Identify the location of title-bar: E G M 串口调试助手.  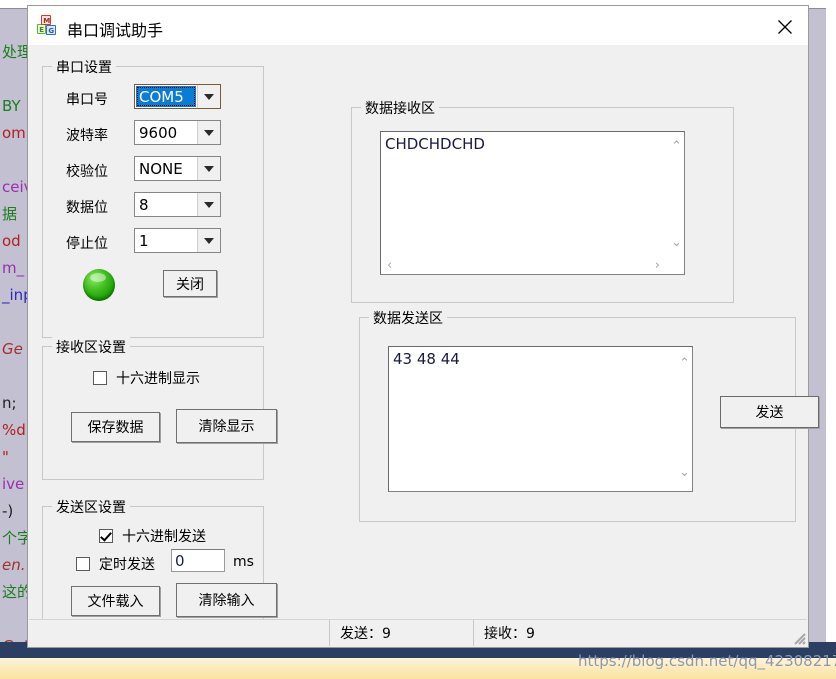
(418, 25).